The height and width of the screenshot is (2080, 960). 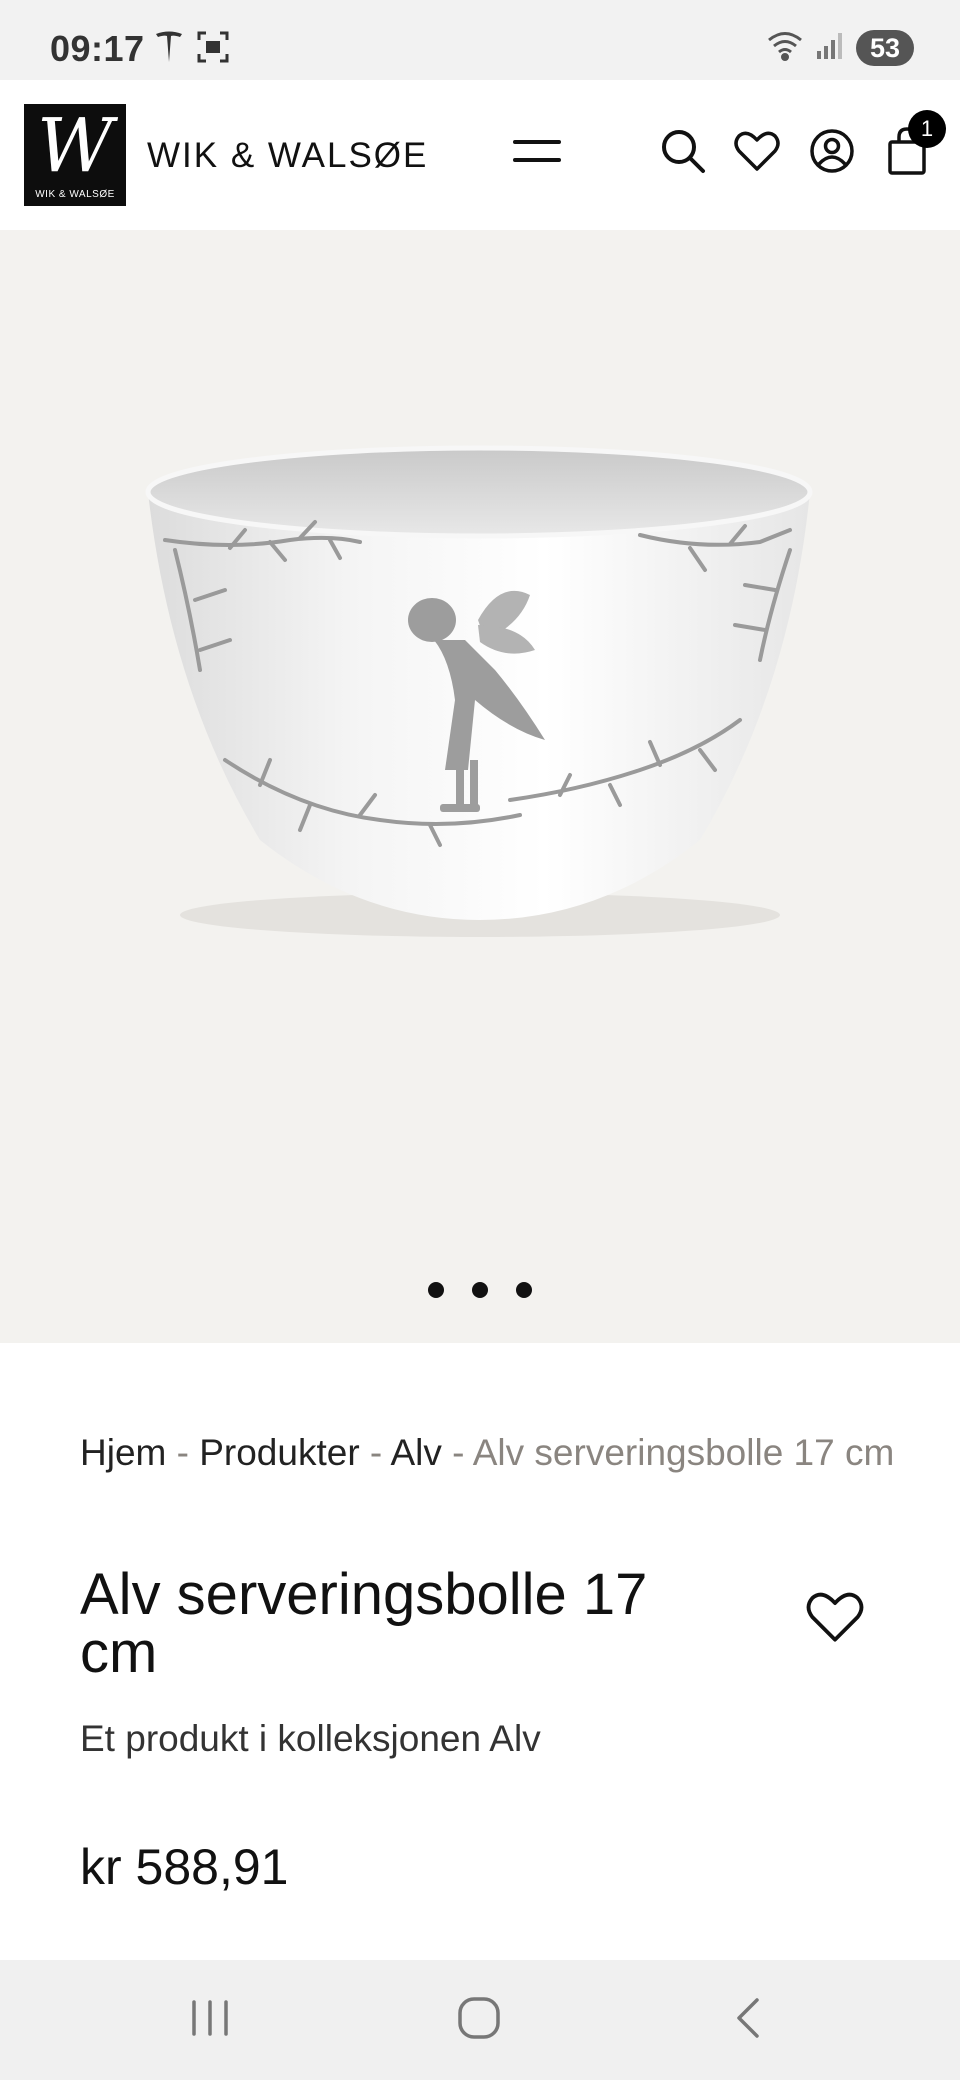 I want to click on account-button, so click(x=832, y=153).